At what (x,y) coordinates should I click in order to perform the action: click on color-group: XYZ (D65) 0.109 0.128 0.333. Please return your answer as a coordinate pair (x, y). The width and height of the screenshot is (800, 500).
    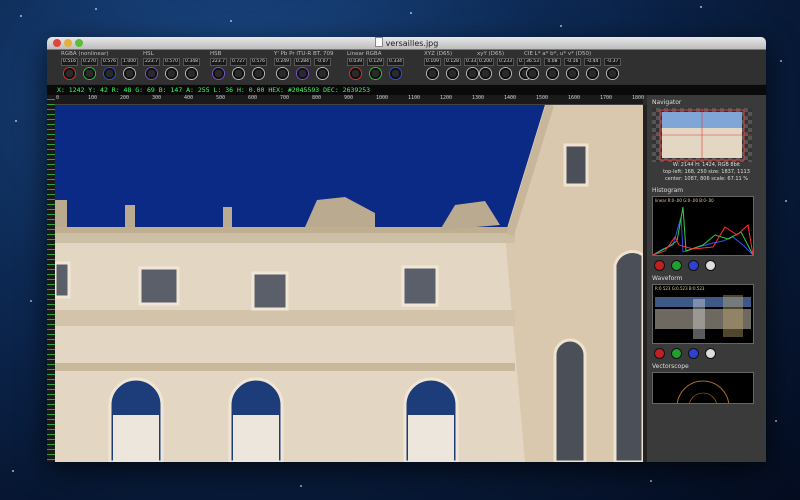
    Looking at the image, I should click on (452, 67).